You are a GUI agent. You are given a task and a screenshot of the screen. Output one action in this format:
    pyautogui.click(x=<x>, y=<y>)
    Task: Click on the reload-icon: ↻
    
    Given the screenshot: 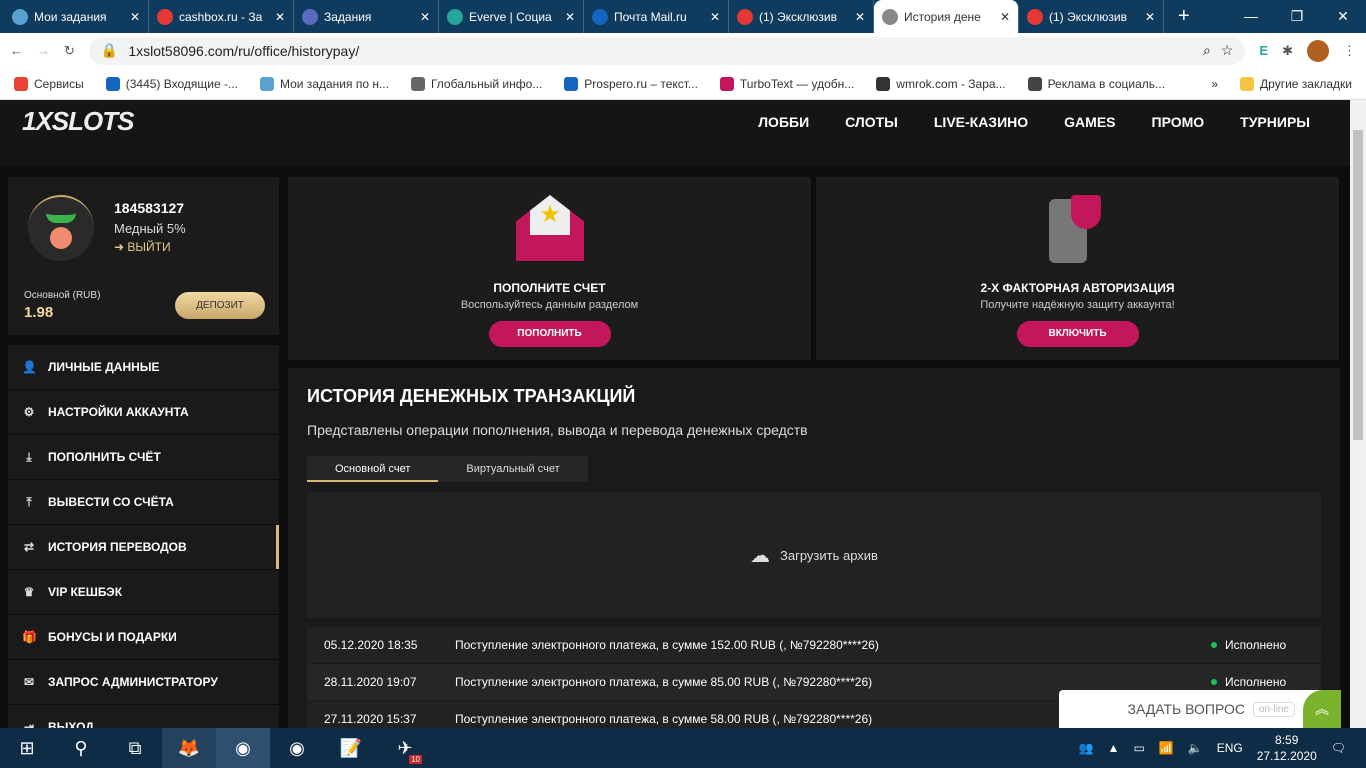 What is the action you would take?
    pyautogui.click(x=69, y=51)
    